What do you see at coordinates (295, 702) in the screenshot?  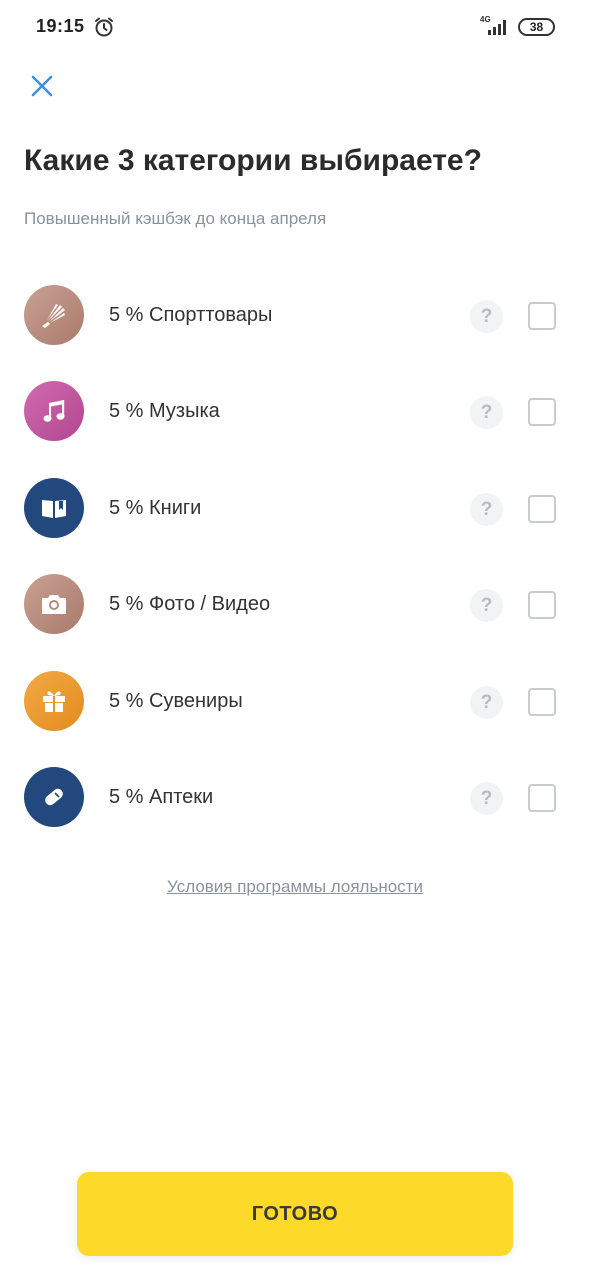 I see `category-row-souvenirs: 5 % Сувениры ?` at bounding box center [295, 702].